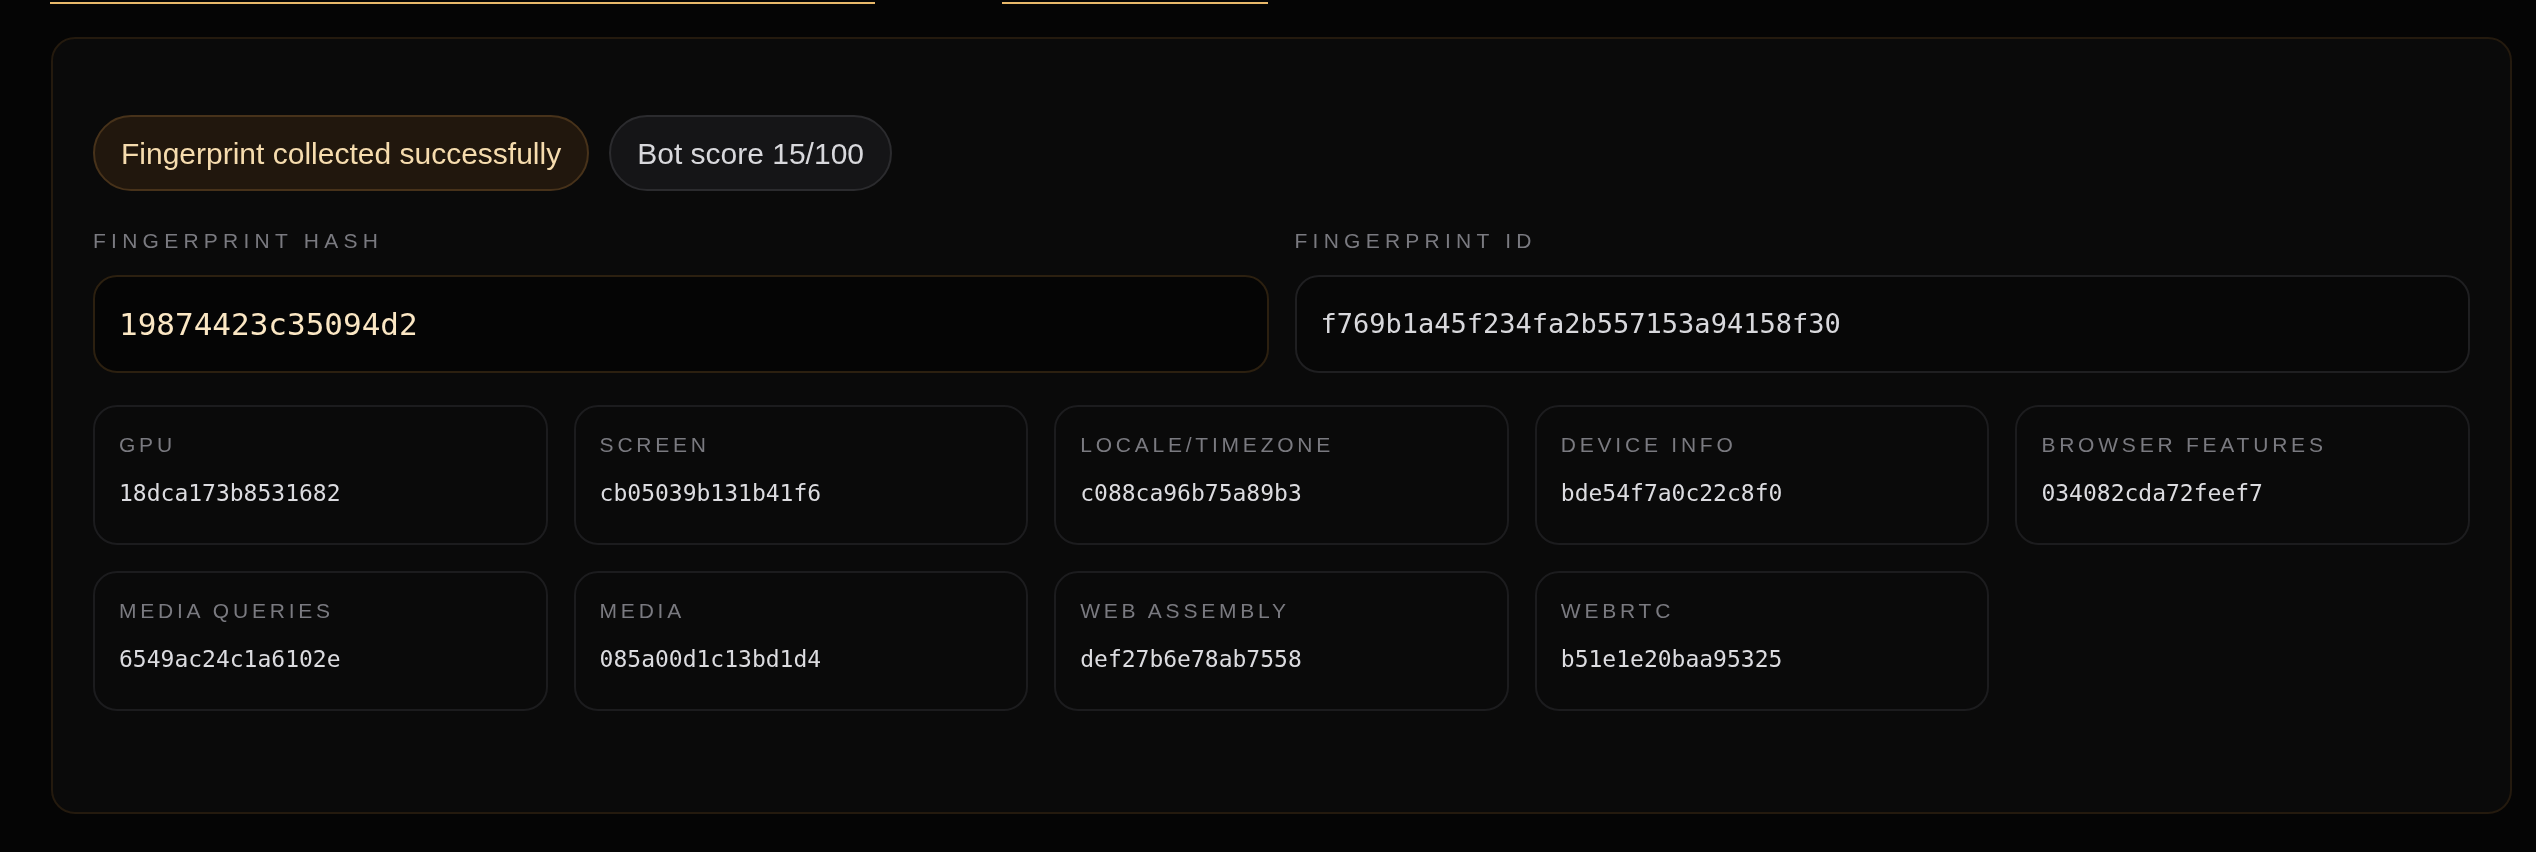 The height and width of the screenshot is (852, 2536). What do you see at coordinates (230, 659) in the screenshot?
I see `component-hash: 6549ac24c1a6102e` at bounding box center [230, 659].